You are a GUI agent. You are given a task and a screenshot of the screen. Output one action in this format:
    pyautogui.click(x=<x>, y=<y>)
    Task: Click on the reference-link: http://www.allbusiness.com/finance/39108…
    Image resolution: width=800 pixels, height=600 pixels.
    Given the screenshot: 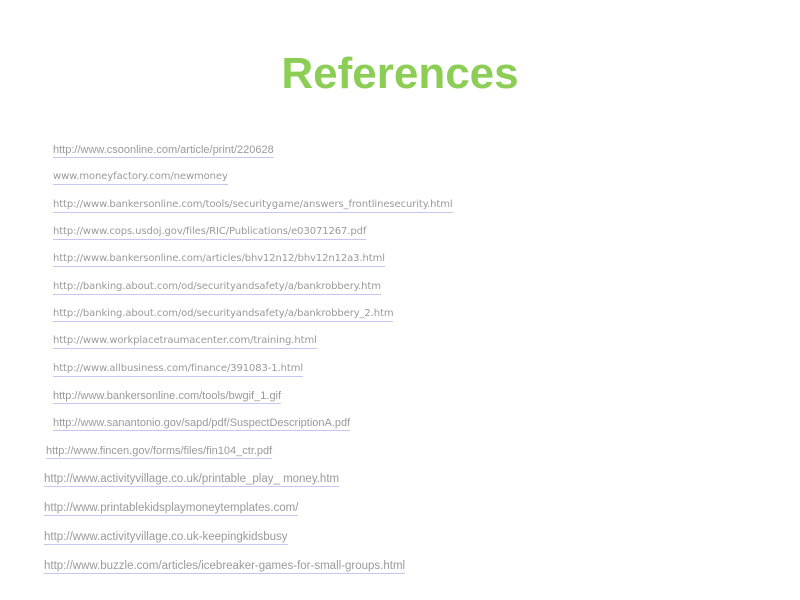 What is the action you would take?
    pyautogui.click(x=178, y=369)
    